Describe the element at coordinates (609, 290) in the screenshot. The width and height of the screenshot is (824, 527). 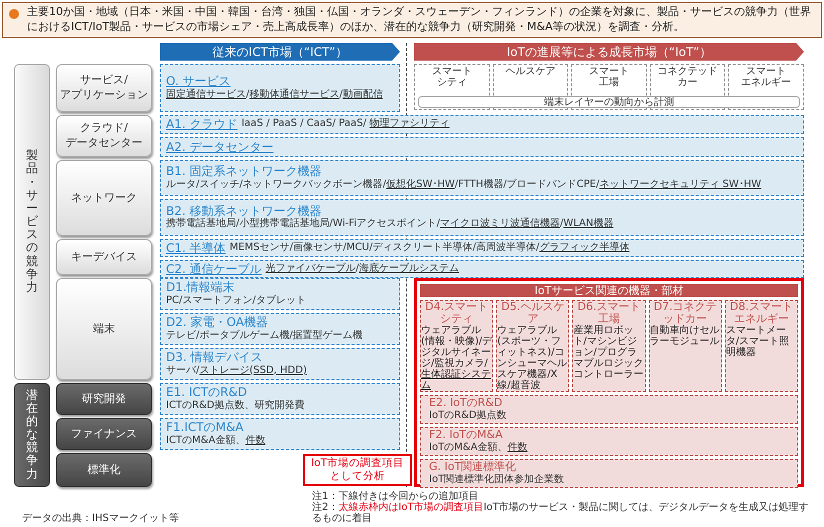
I see `frame-header: IoTサービス関連の機器・部材` at that location.